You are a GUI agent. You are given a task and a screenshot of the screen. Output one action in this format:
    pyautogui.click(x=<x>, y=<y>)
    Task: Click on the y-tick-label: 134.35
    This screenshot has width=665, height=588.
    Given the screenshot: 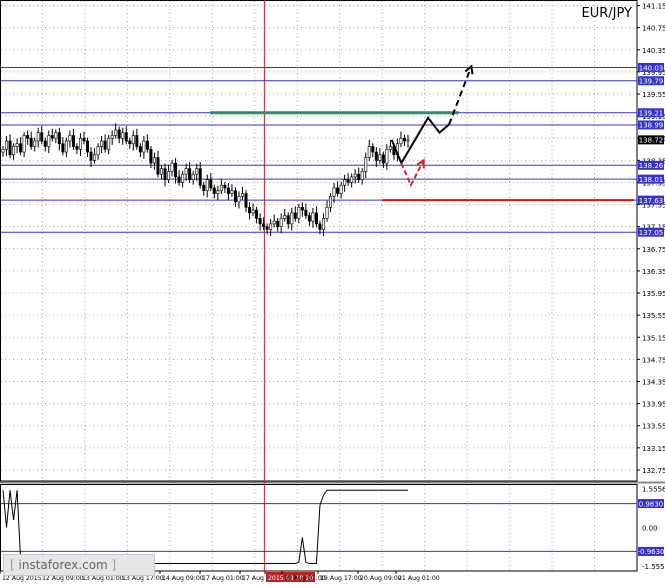 What is the action you would take?
    pyautogui.click(x=653, y=382)
    